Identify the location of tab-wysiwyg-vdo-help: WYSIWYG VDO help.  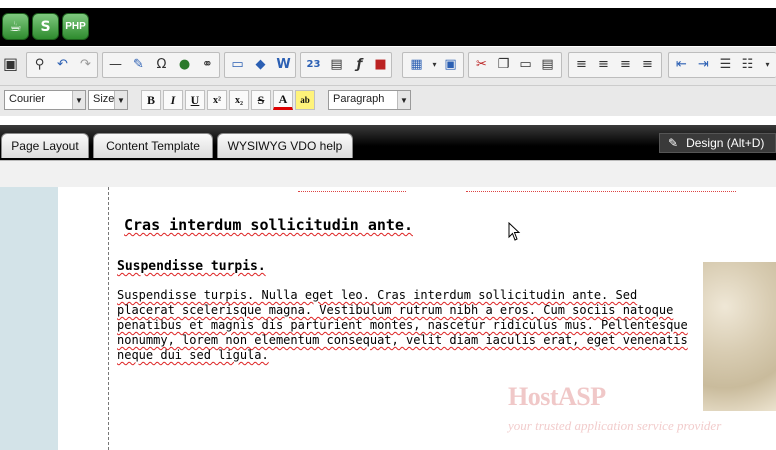
(285, 145).